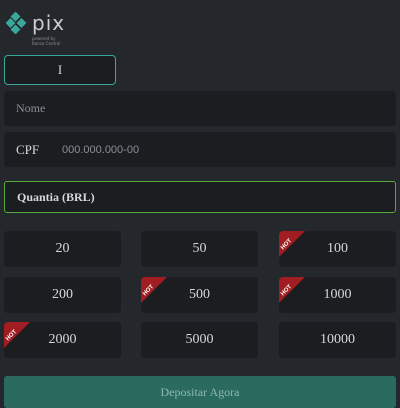 The height and width of the screenshot is (408, 400). I want to click on amount-button-500: HOT 500, so click(199, 295).